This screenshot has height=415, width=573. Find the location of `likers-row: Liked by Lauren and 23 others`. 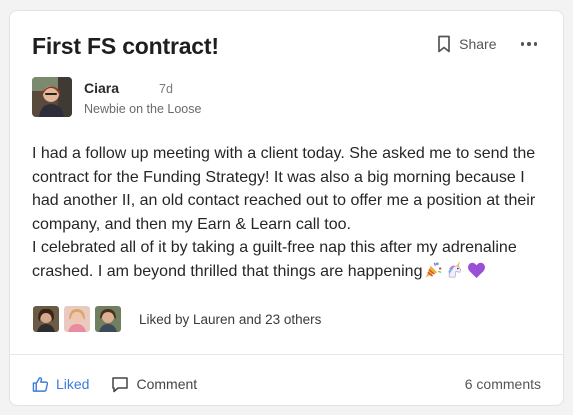

likers-row: Liked by Lauren and 23 others is located at coordinates (176, 319).